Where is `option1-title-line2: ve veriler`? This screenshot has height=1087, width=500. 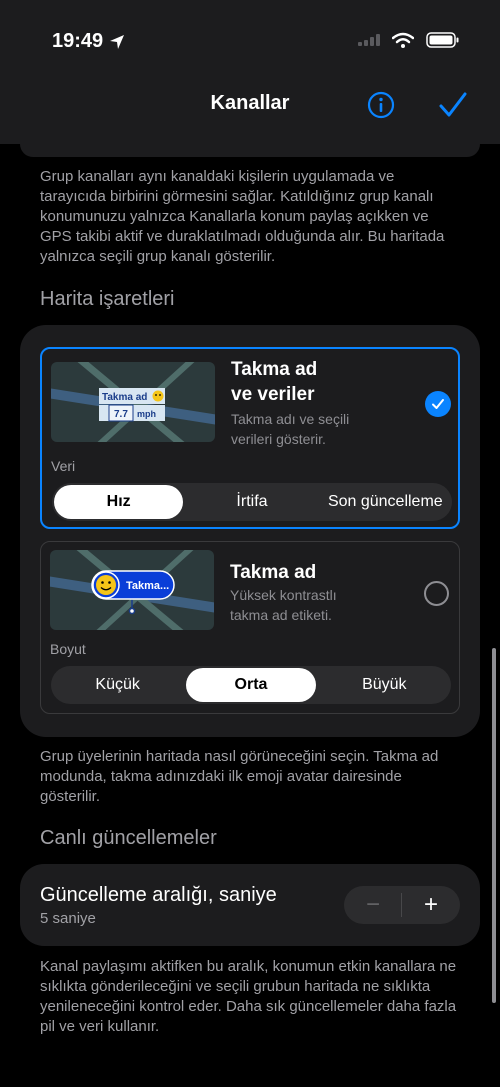 option1-title-line2: ve veriler is located at coordinates (273, 394).